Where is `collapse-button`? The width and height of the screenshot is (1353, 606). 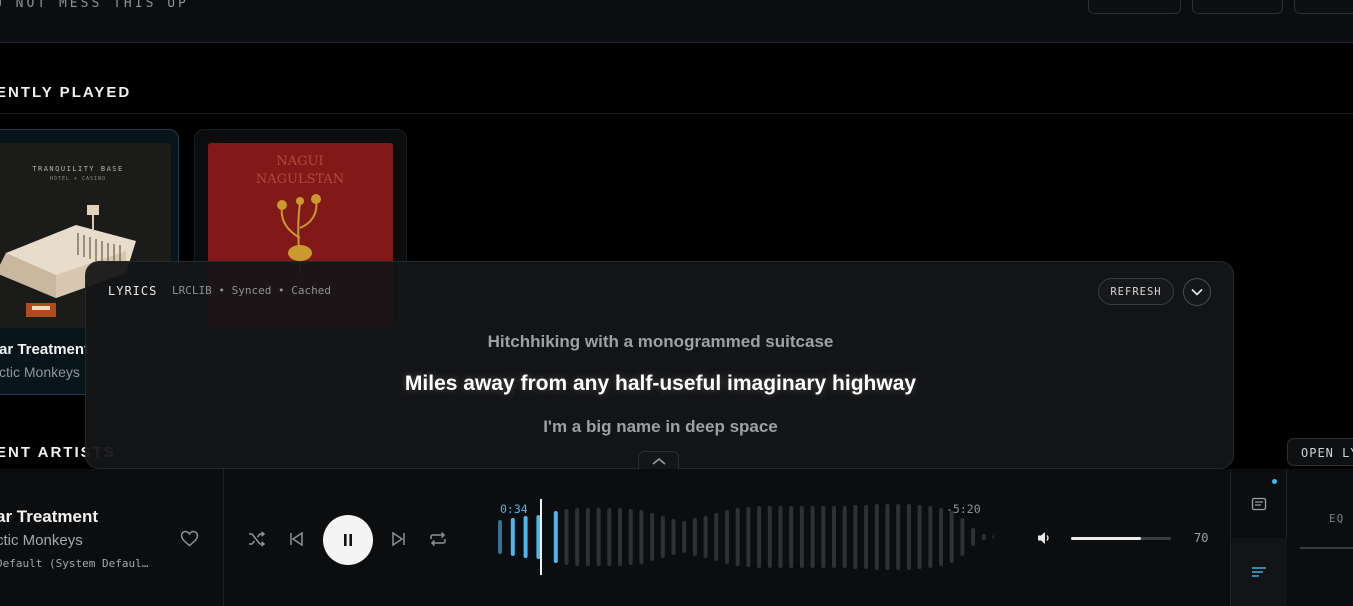
collapse-button is located at coordinates (1197, 292).